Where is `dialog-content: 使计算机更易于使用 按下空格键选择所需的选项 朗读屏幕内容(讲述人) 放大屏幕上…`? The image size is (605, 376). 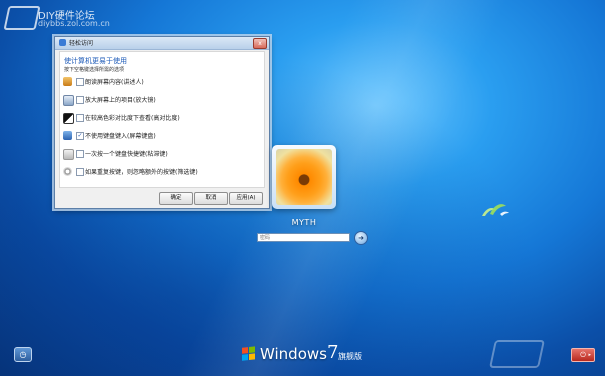
dialog-content: 使计算机更易于使用 按下空格键选择所需的选项 朗读屏幕内容(讲述人) 放大屏幕上… is located at coordinates (162, 119).